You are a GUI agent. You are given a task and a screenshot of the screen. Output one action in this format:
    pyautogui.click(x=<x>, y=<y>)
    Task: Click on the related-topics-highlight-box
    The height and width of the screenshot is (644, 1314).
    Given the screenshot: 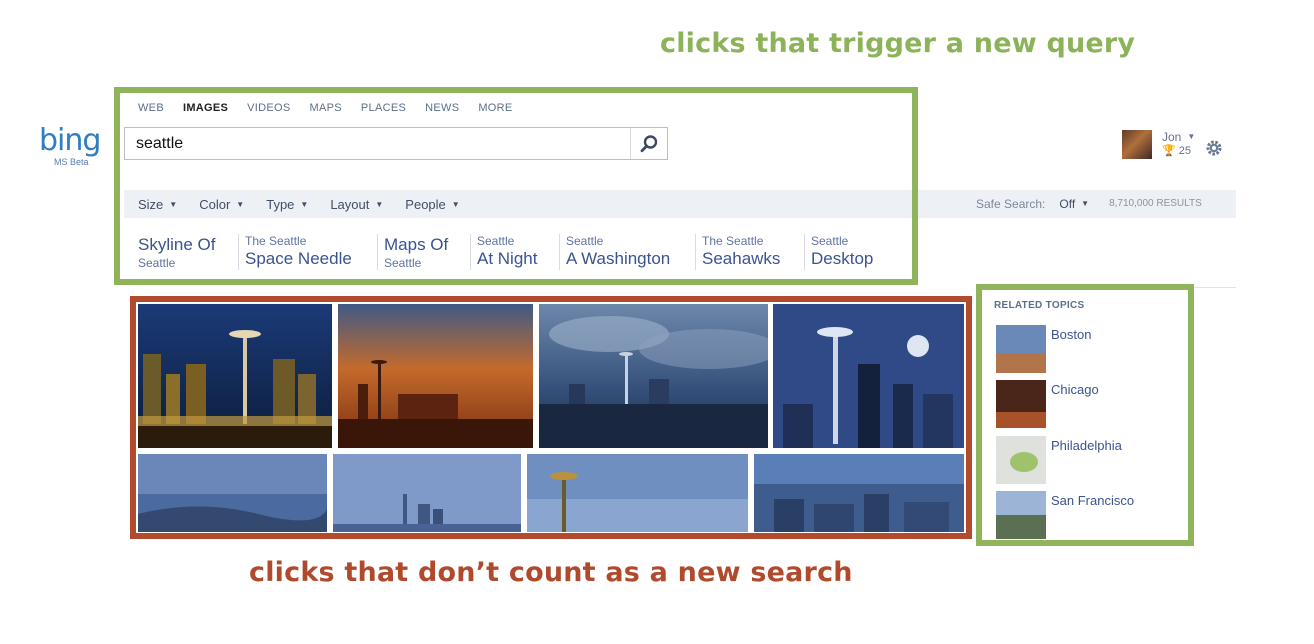 What is the action you would take?
    pyautogui.click(x=1085, y=415)
    